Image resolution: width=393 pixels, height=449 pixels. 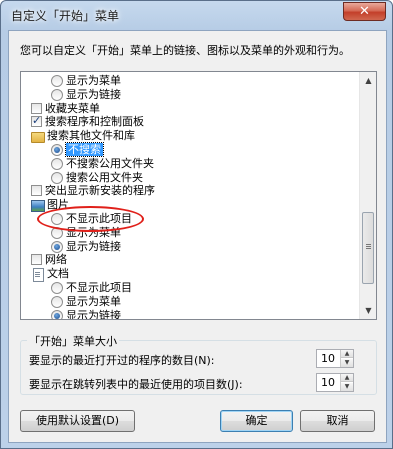 I want to click on description-text: 您可以自定义「开始」菜单上的链接、图标以及菜单的外观和行为。, so click(x=185, y=50).